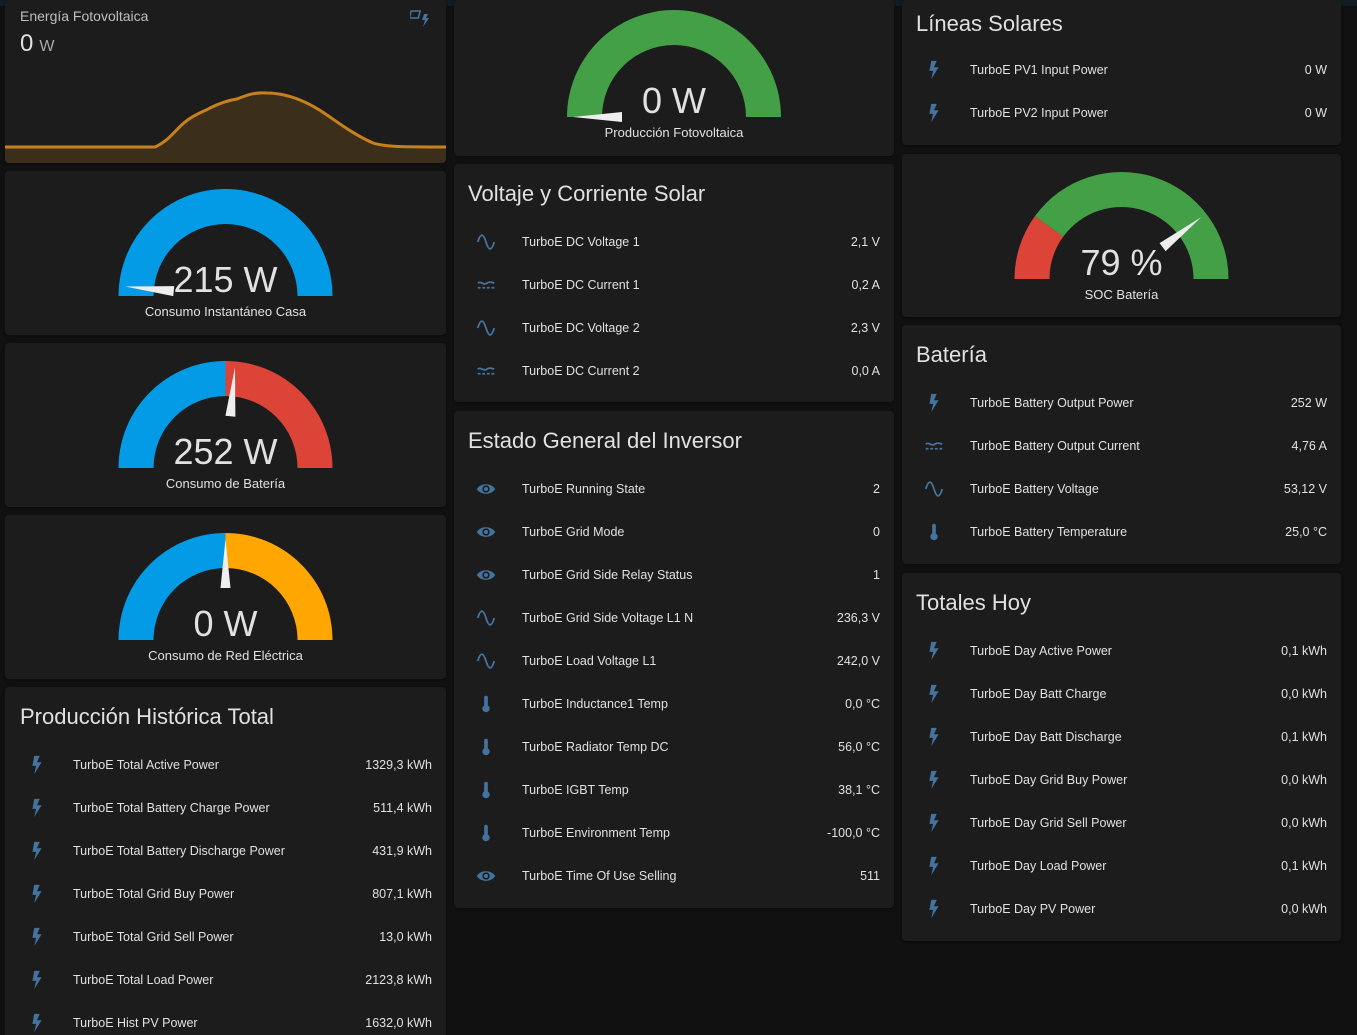 Image resolution: width=1357 pixels, height=1035 pixels. What do you see at coordinates (1055, 445) in the screenshot?
I see `entity-name: TurboE Battery Output Current` at bounding box center [1055, 445].